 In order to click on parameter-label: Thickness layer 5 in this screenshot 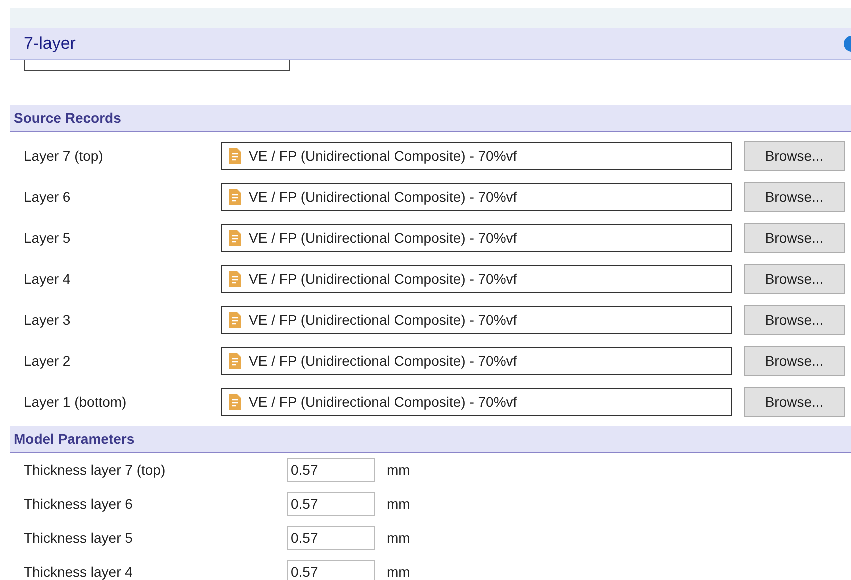, I will do `click(78, 538)`.